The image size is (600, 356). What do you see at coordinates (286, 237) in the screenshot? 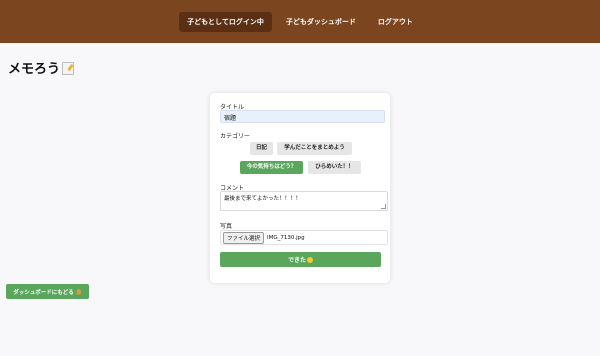
I see `selected-file-name: IMG_7130.jpg` at bounding box center [286, 237].